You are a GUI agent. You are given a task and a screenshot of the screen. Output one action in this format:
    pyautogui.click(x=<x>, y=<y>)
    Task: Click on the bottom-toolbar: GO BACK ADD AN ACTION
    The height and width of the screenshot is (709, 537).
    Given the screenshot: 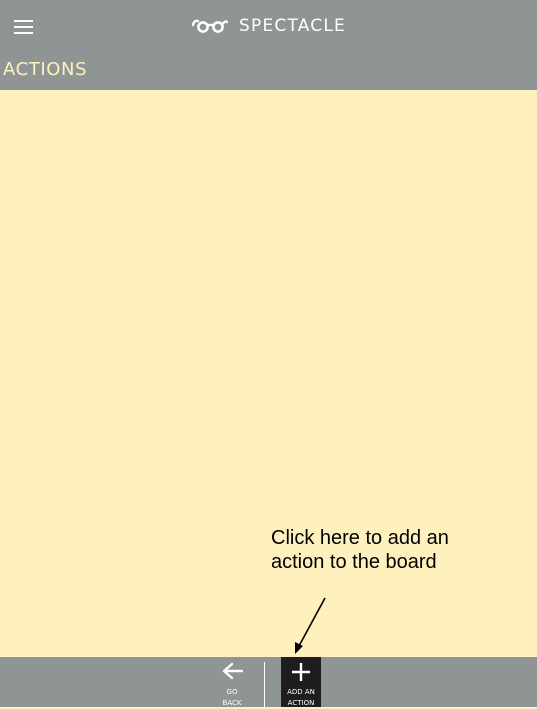 What is the action you would take?
    pyautogui.click(x=268, y=682)
    